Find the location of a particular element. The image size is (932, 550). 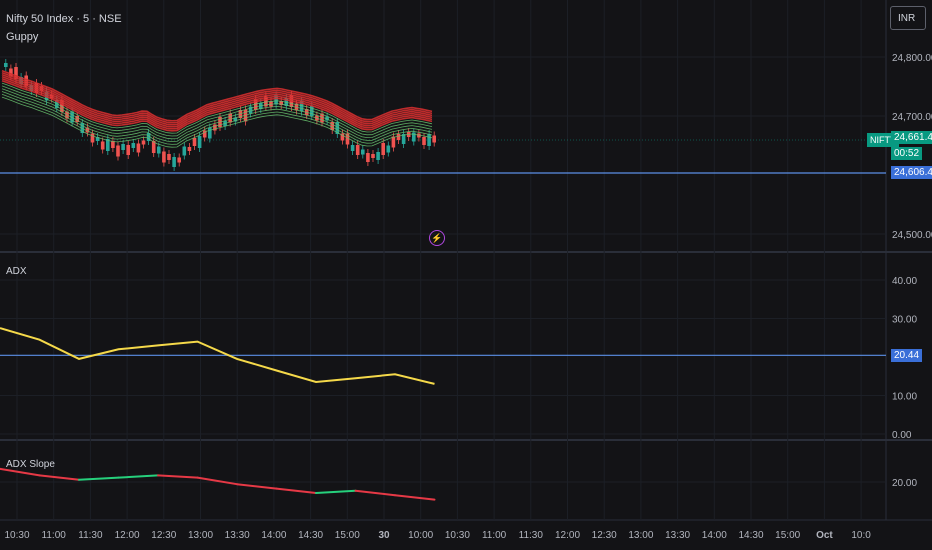

adx-tick-label: 0.00 is located at coordinates (902, 435).